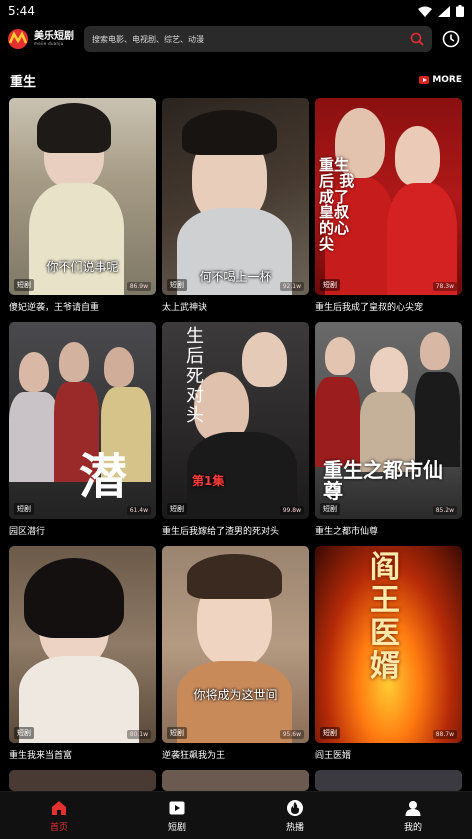  I want to click on poster-image: 你将成为这世间 短剧 95.6w, so click(235, 644).